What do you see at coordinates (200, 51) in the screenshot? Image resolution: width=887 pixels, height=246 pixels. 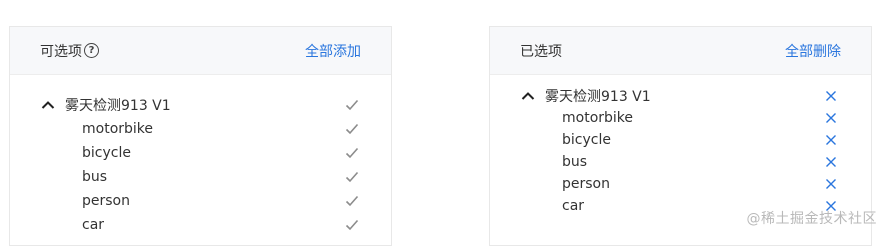 I see `available-panel-header: 可选项 ? 全部添加` at bounding box center [200, 51].